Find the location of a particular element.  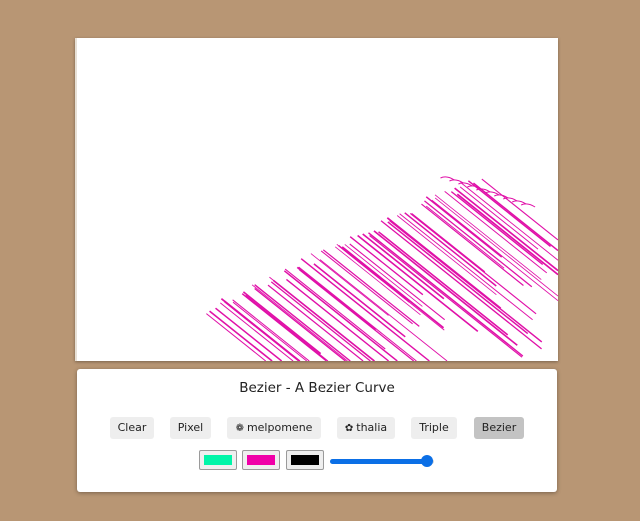

melpomene-button-label: melpomene is located at coordinates (279, 427).